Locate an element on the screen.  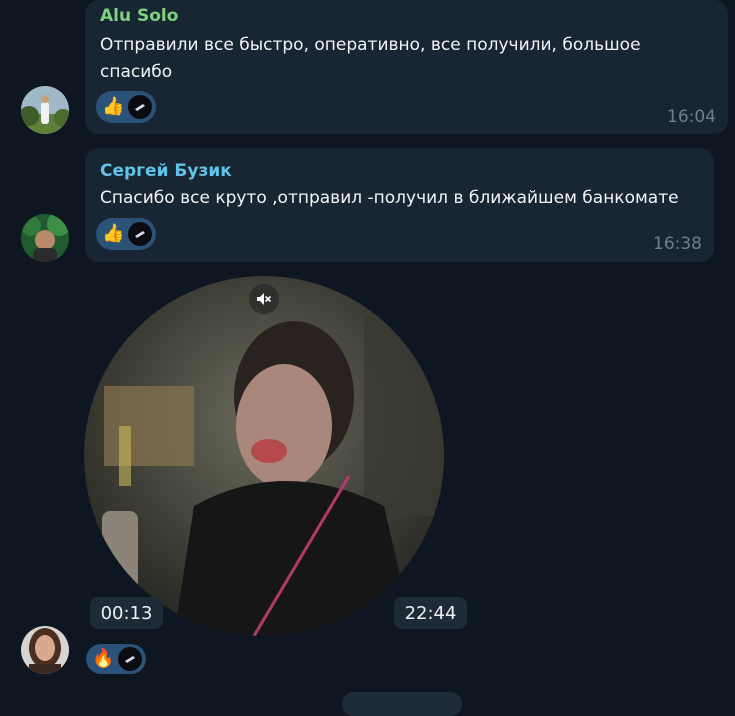
video-elapsed: 00:13 is located at coordinates (126, 613).